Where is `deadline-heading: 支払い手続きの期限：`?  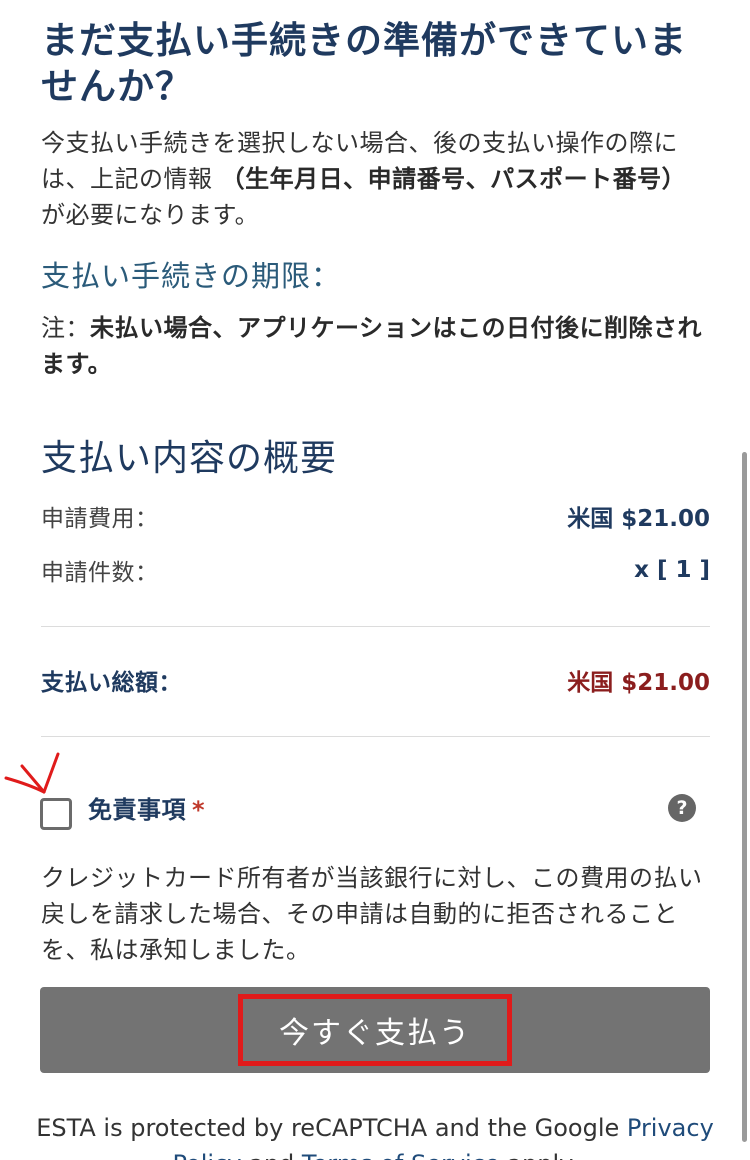
deadline-heading: 支払い手続きの期限： is located at coordinates (191, 276).